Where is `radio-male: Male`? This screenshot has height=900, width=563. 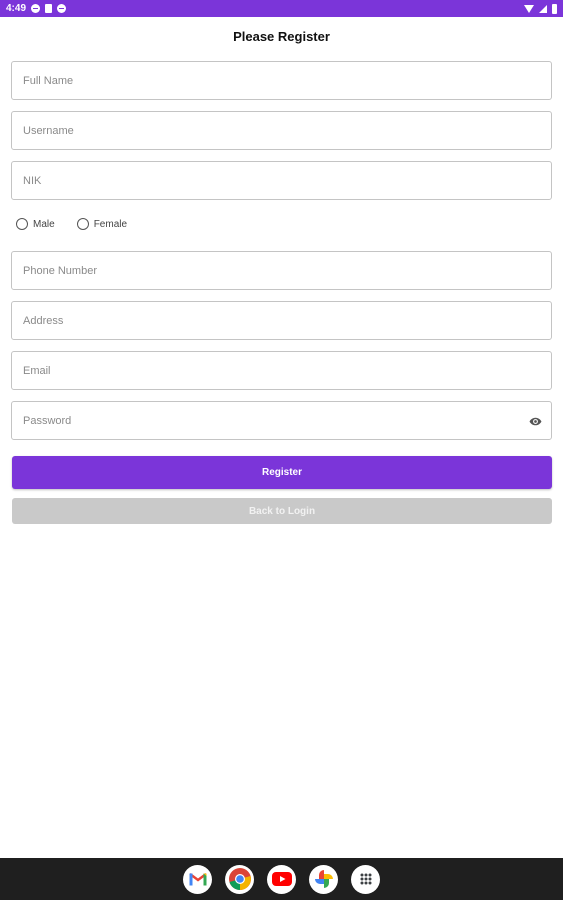
radio-male: Male is located at coordinates (35, 224).